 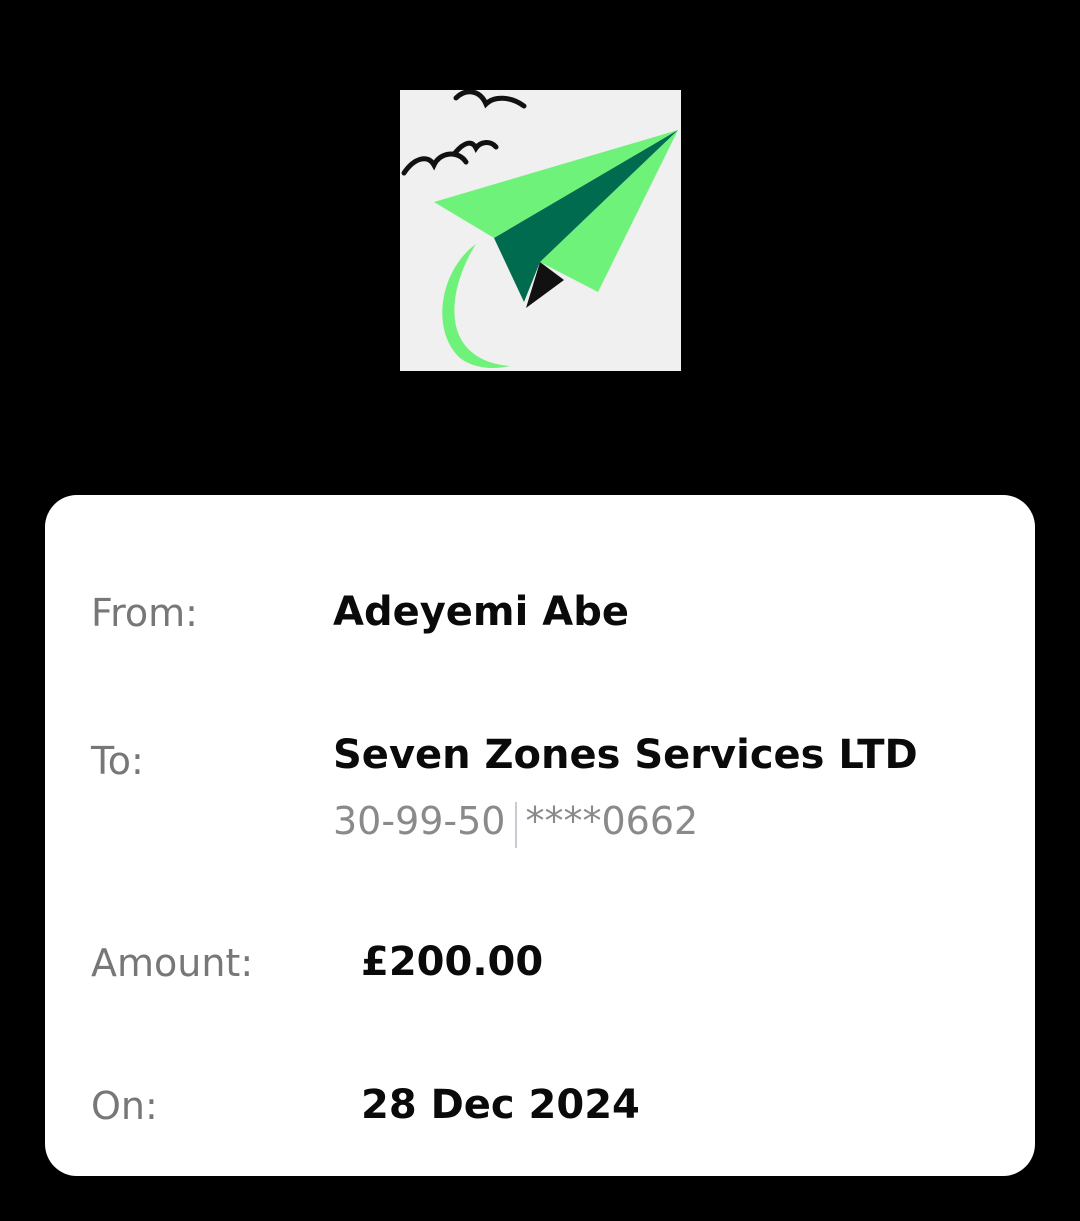 I want to click on date-value: 28 Dec 2024, so click(x=500, y=1105).